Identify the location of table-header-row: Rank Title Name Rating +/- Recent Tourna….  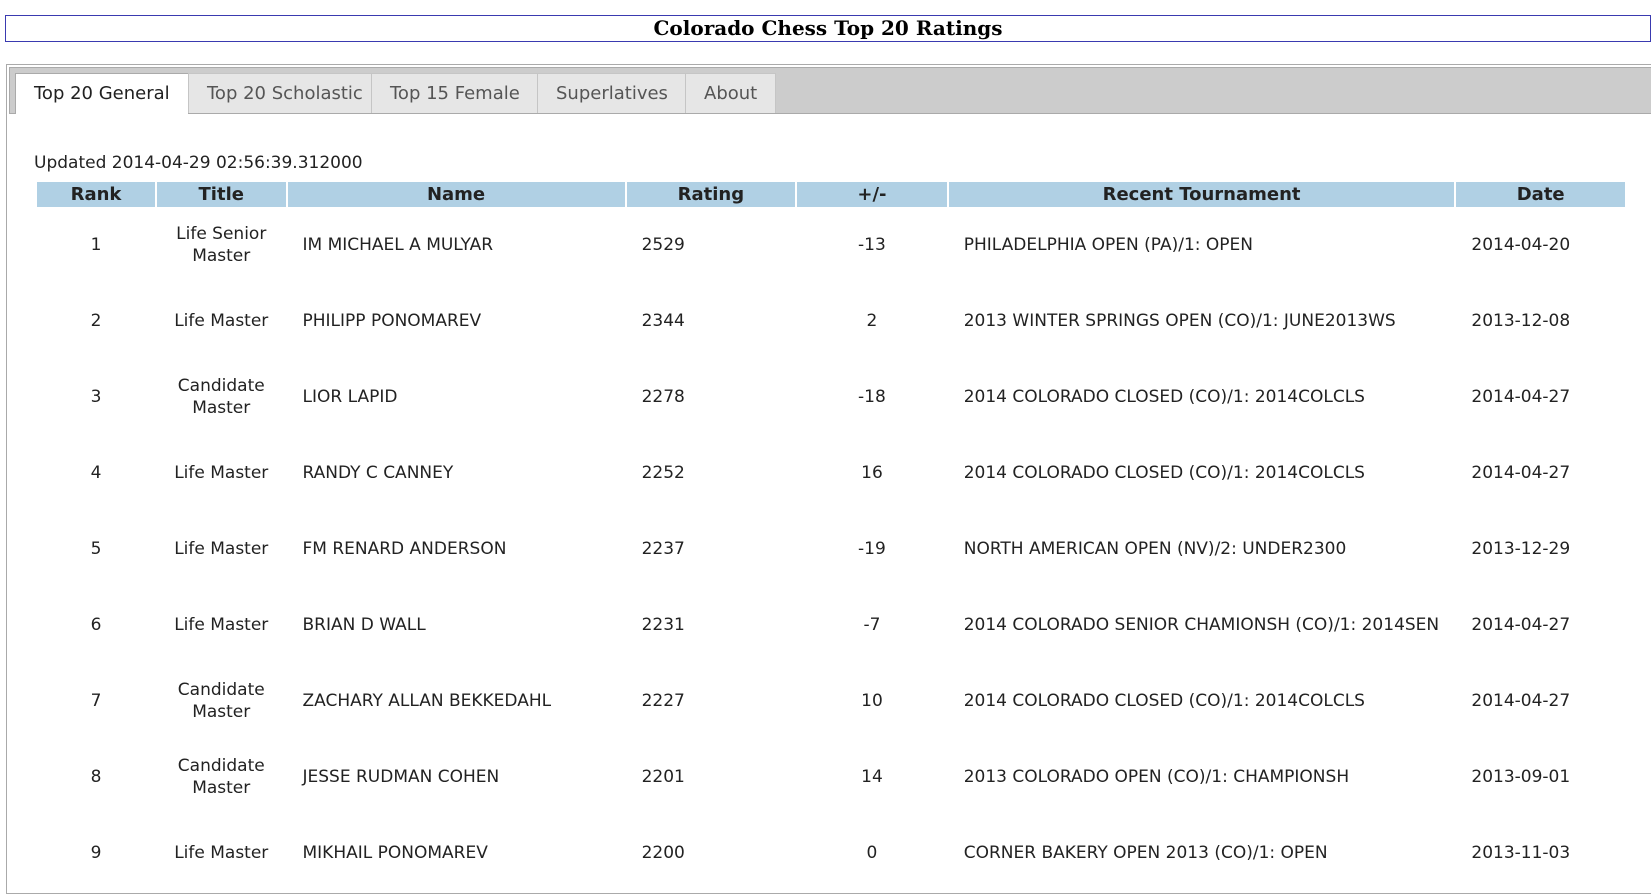
(831, 194).